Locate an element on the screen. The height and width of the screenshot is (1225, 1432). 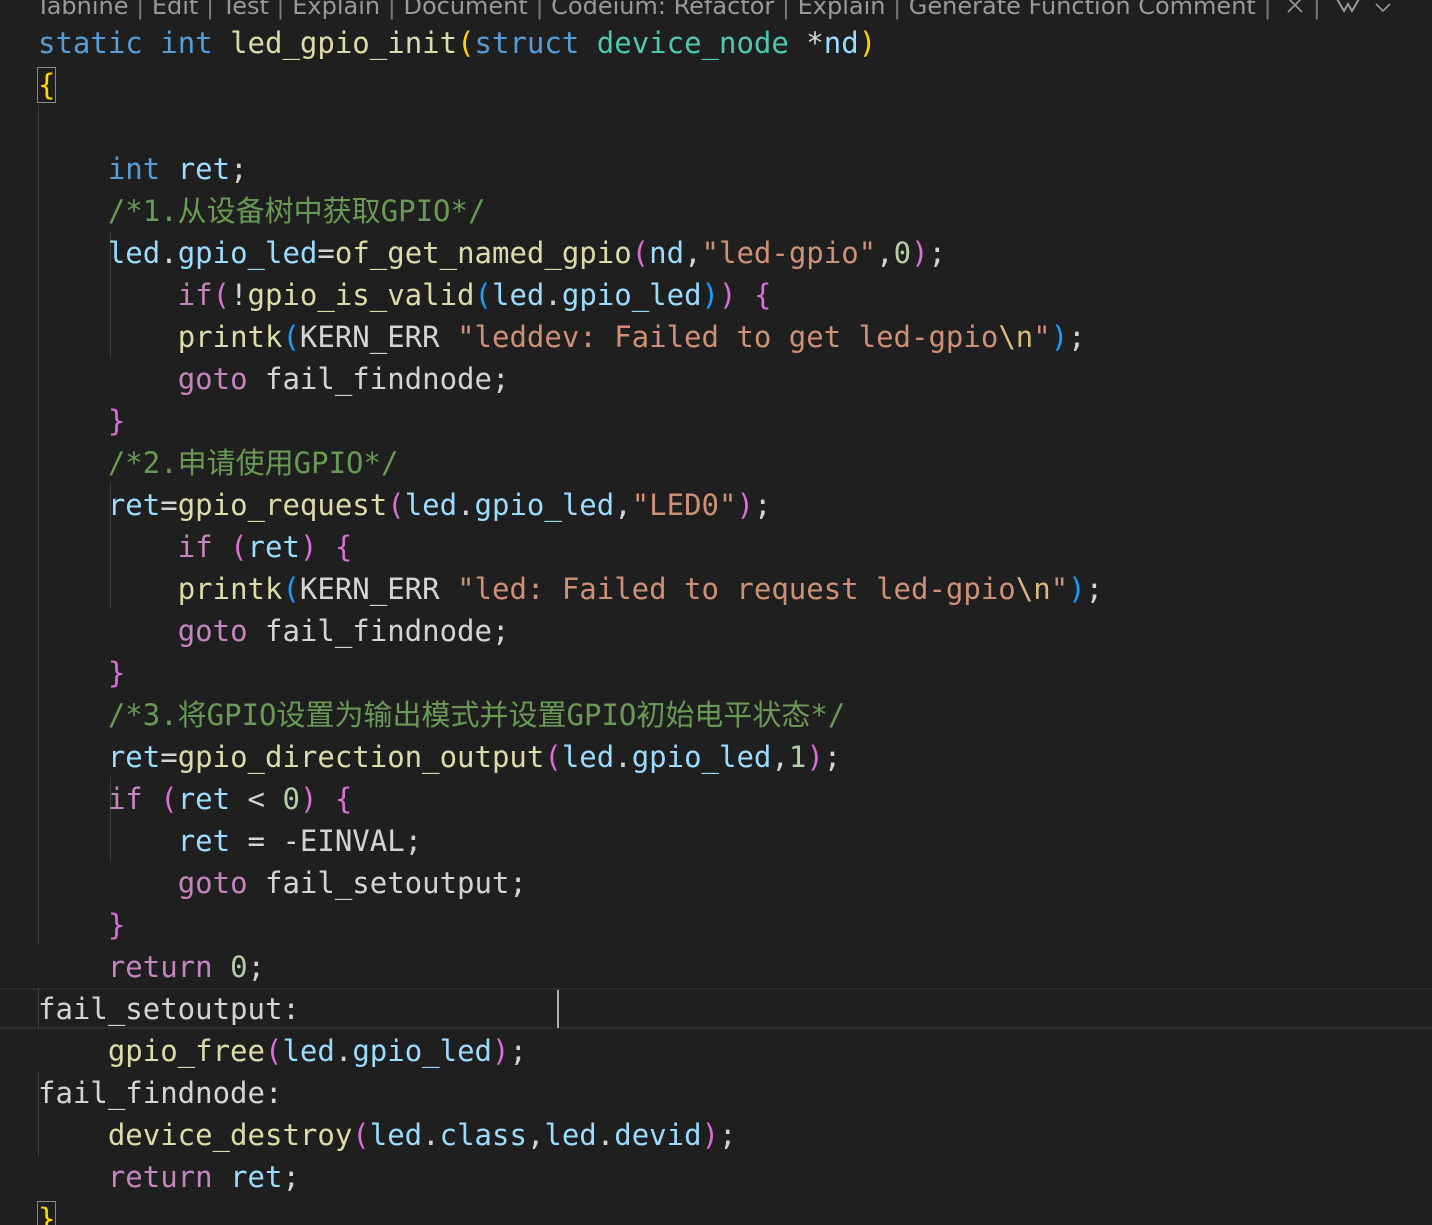
code-line: int ret; is located at coordinates (143, 169).